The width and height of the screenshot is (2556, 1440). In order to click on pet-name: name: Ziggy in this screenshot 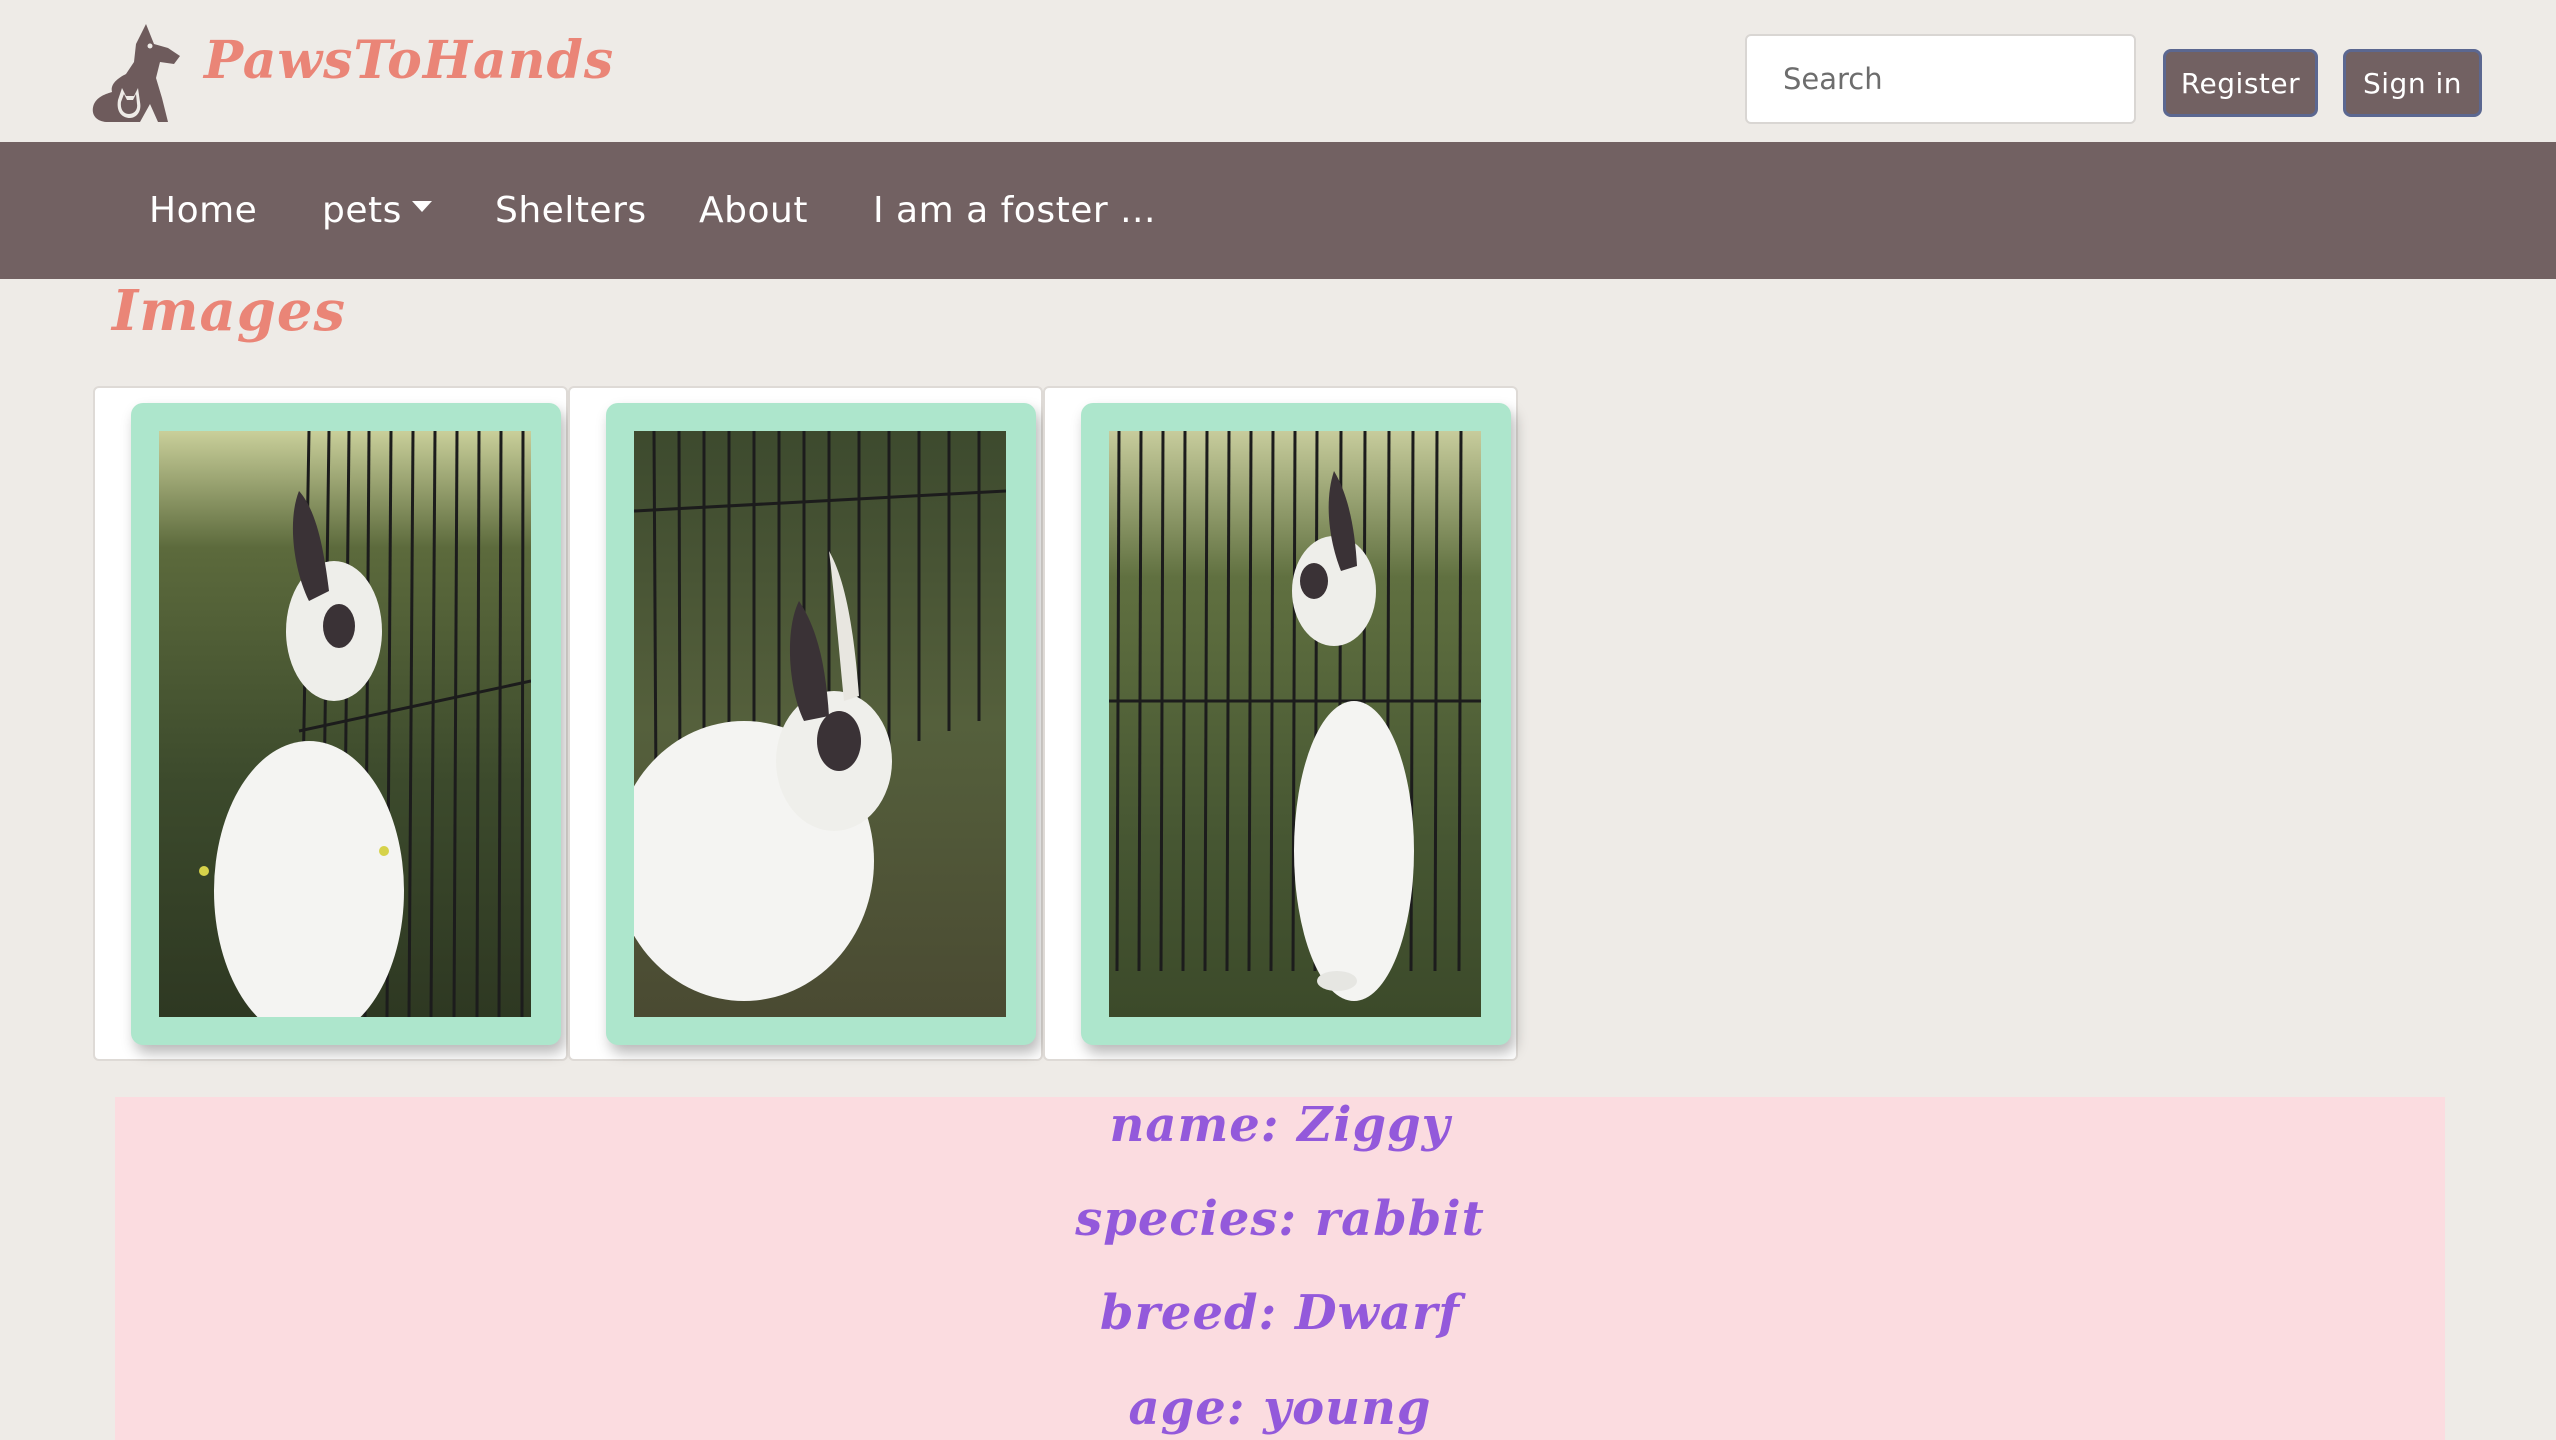, I will do `click(1280, 1125)`.